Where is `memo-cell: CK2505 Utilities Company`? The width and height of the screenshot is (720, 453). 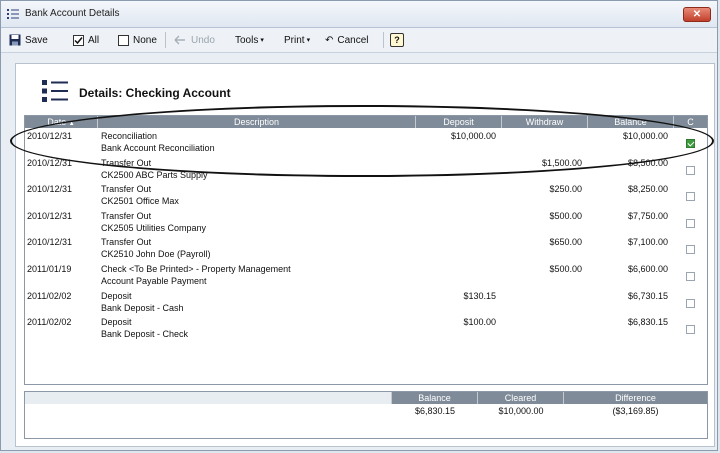 memo-cell: CK2505 Utilities Company is located at coordinates (154, 227).